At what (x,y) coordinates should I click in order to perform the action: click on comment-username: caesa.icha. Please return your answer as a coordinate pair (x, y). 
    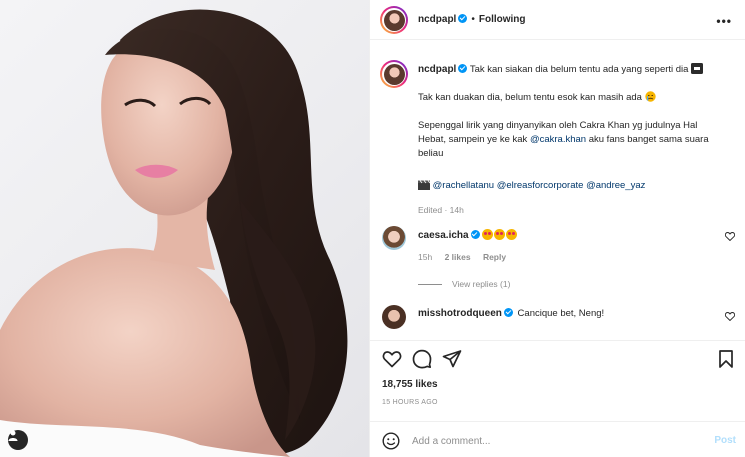
    Looking at the image, I should click on (443, 235).